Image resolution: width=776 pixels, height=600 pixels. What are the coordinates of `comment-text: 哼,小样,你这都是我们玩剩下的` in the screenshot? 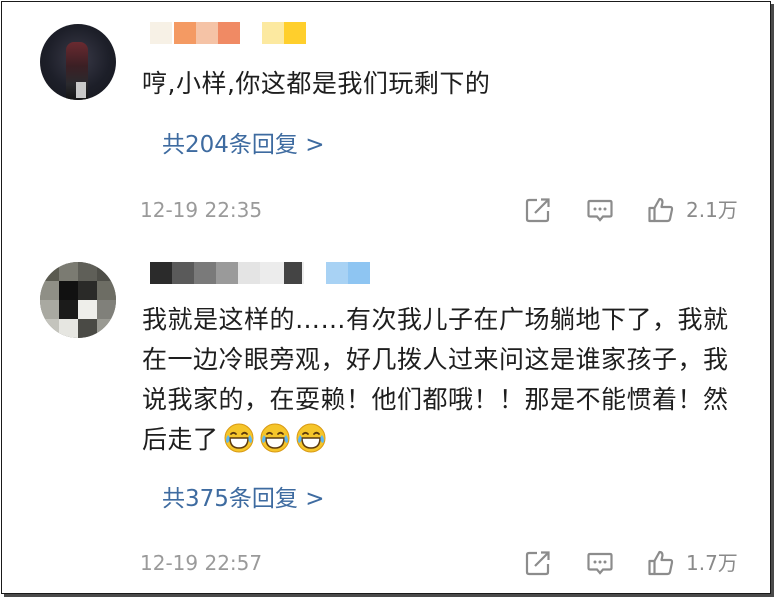 It's located at (316, 83).